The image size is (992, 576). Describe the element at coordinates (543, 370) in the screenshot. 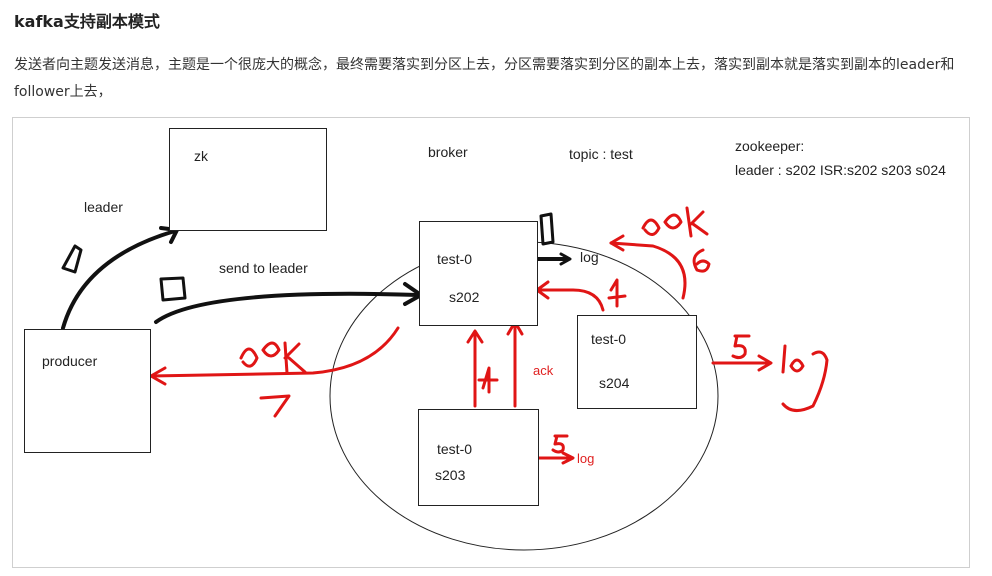

I see `ack-label: ack` at that location.